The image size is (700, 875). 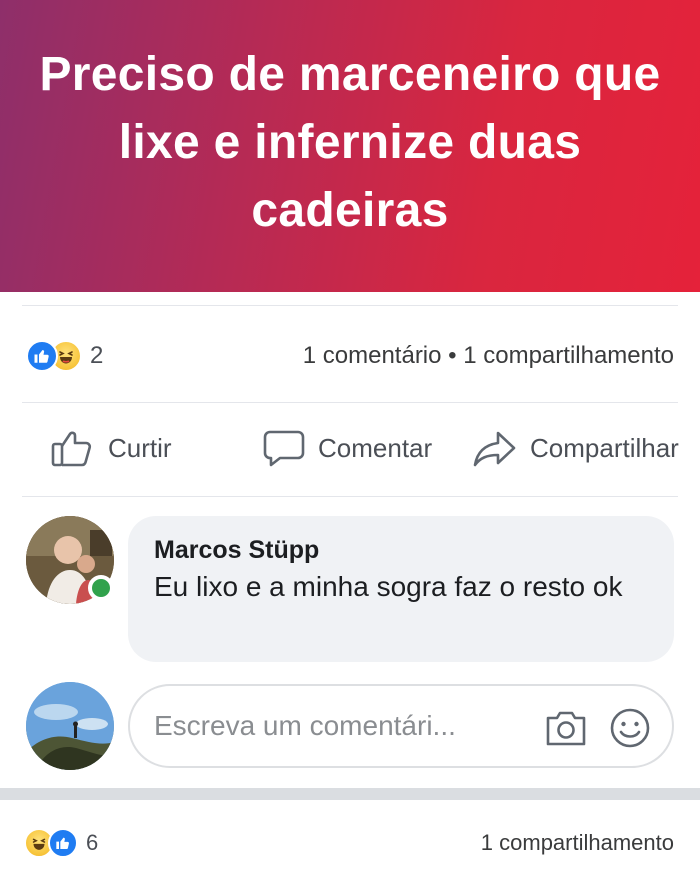 What do you see at coordinates (140, 447) in the screenshot?
I see `like-label: Curtir` at bounding box center [140, 447].